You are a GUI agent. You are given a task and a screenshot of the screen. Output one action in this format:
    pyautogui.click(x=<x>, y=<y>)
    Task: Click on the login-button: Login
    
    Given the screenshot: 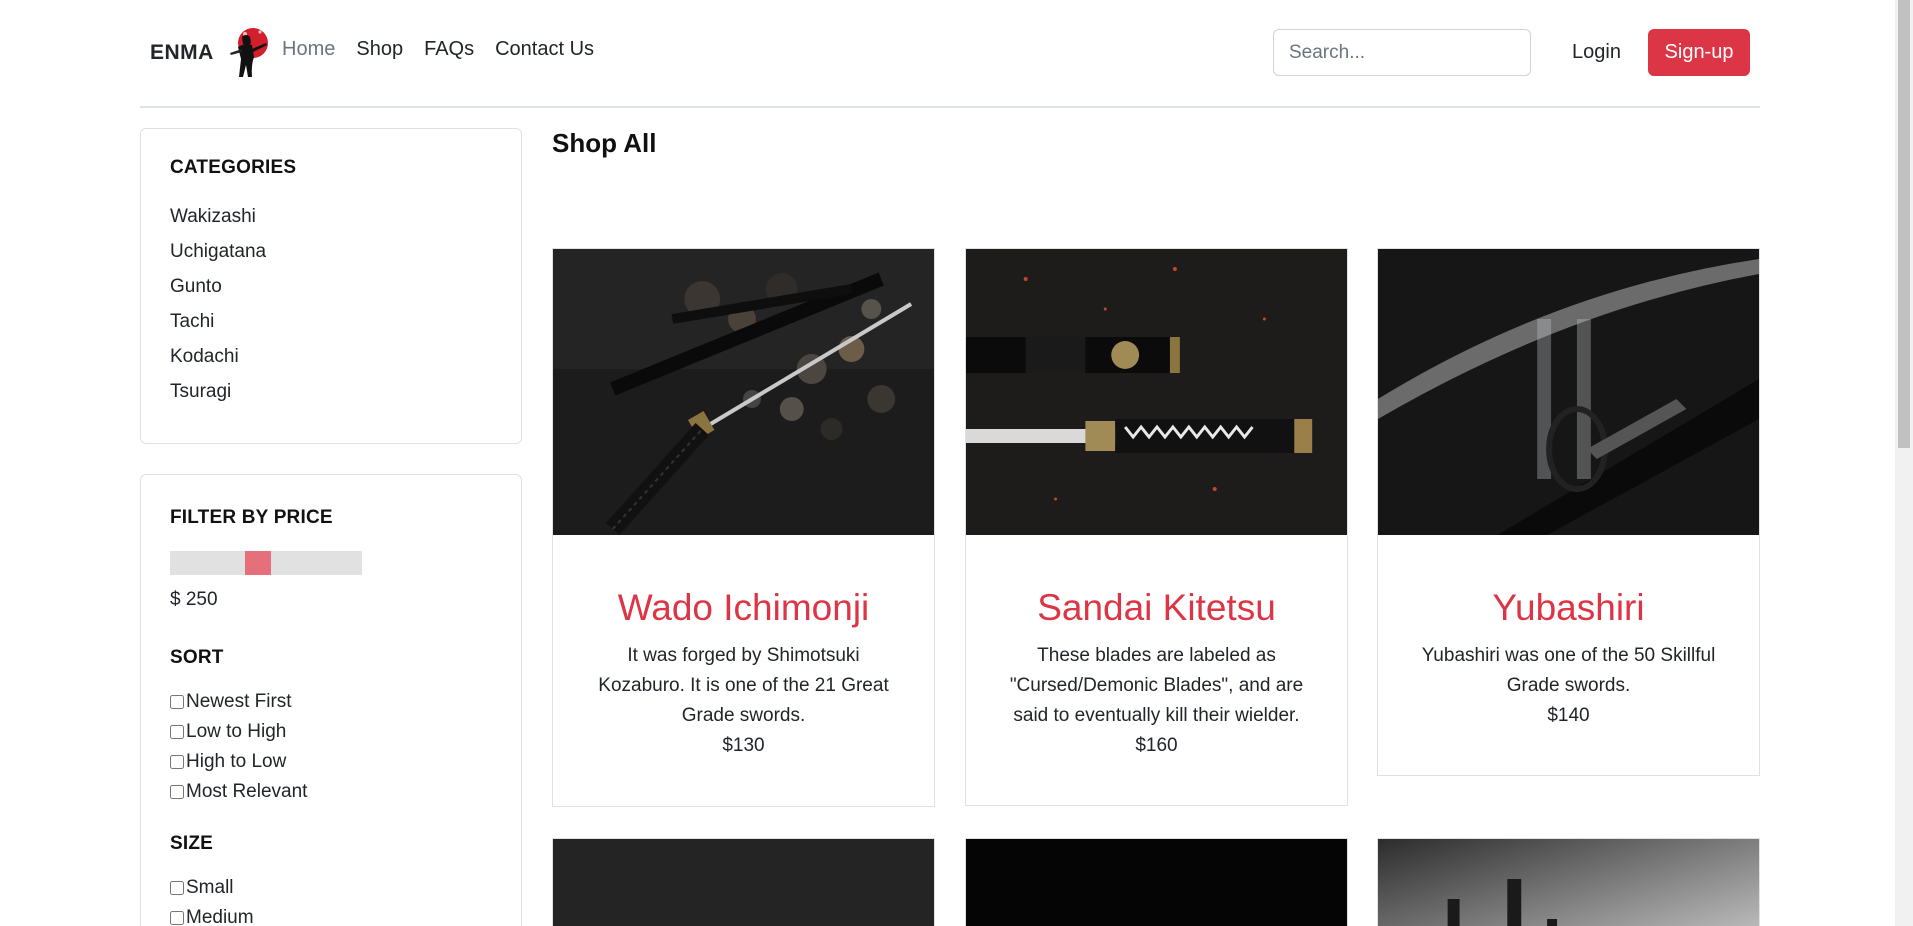 What is the action you would take?
    pyautogui.click(x=1596, y=52)
    